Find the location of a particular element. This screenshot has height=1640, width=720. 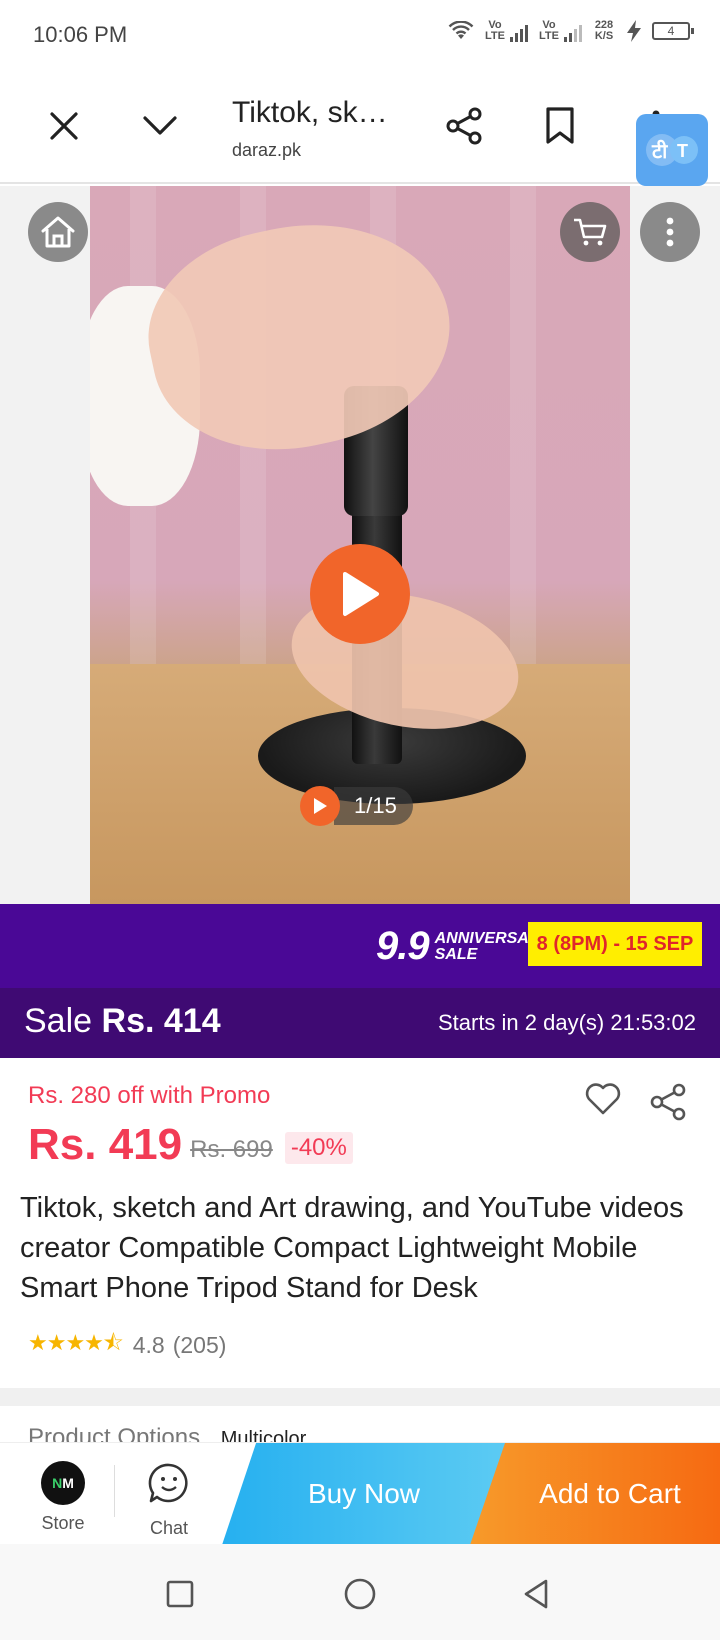

home-icon is located at coordinates (58, 232).